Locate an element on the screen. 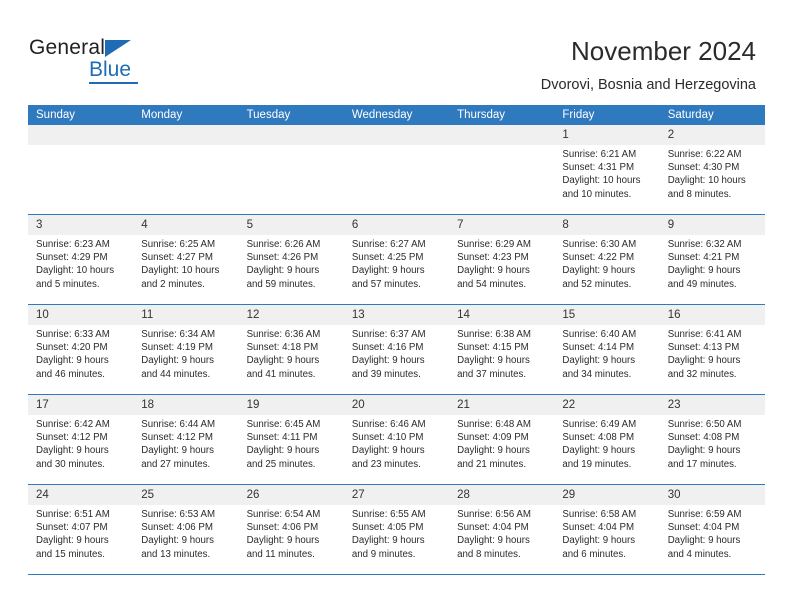 This screenshot has width=792, height=612. sun-info-line: Sunrise: 6:23 AM is located at coordinates (73, 244).